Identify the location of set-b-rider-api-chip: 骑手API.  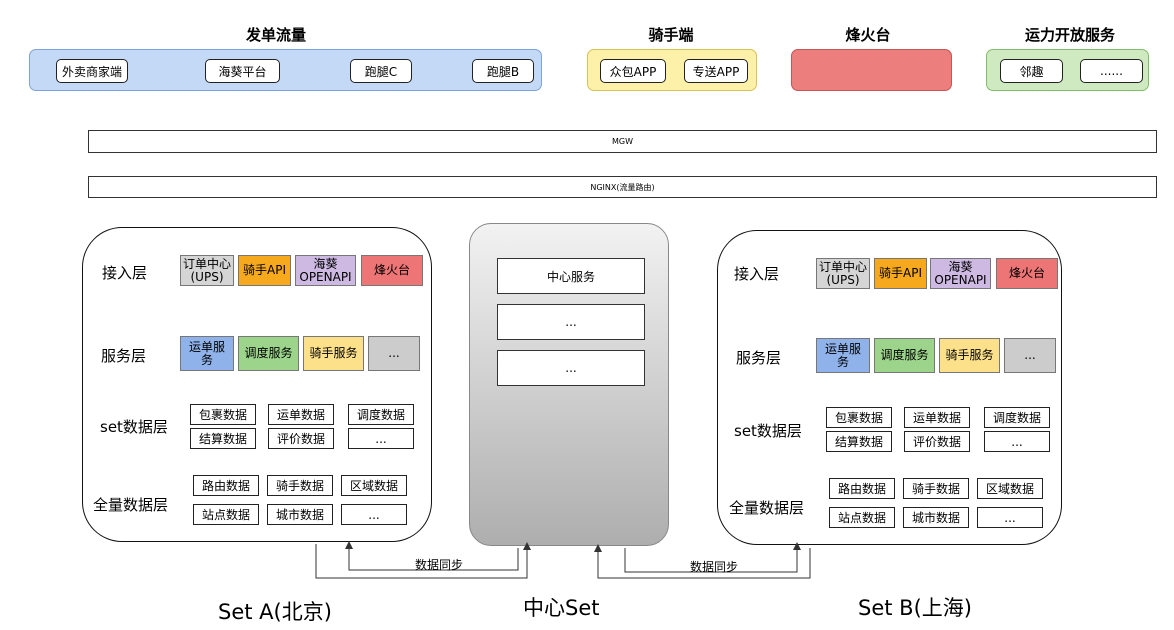
(900, 273).